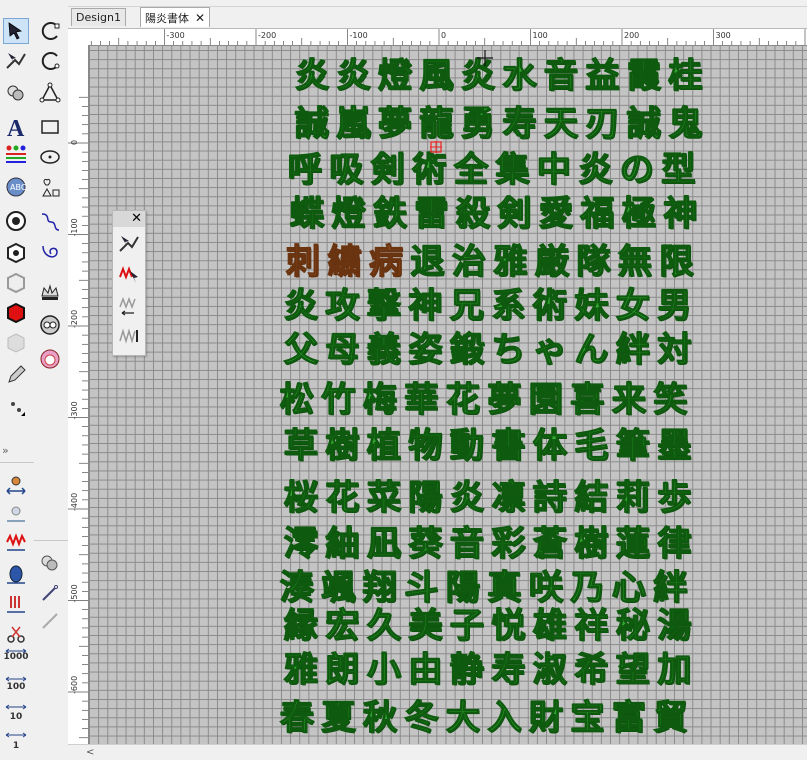  I want to click on stitch-end-icon, so click(129, 336).